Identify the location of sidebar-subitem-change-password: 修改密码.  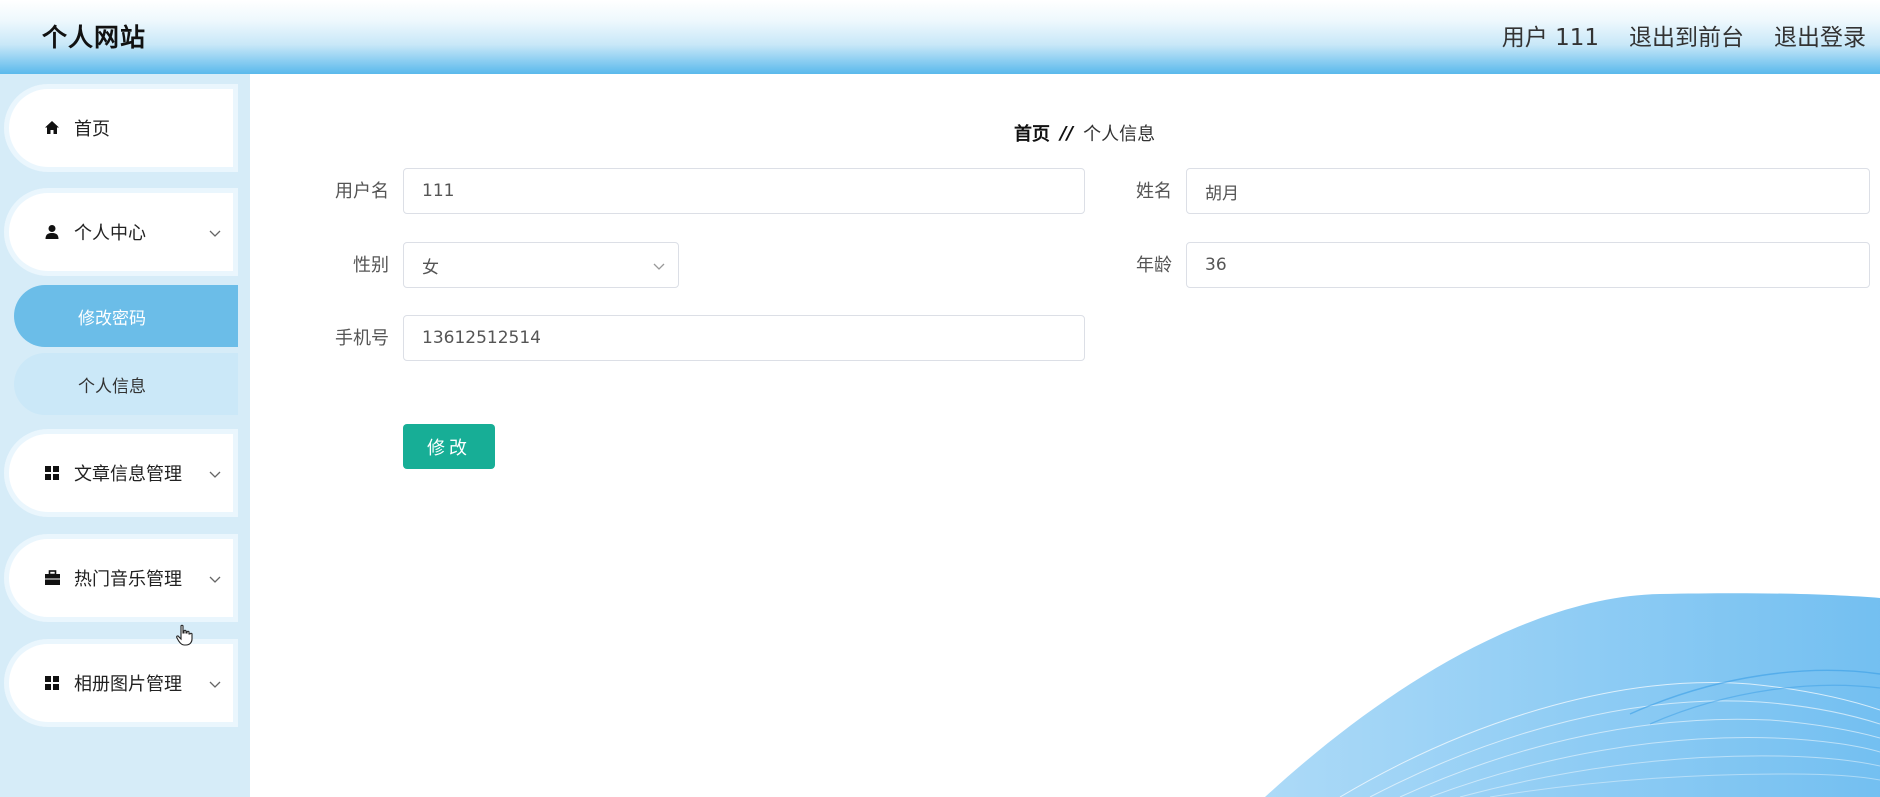
(126, 316).